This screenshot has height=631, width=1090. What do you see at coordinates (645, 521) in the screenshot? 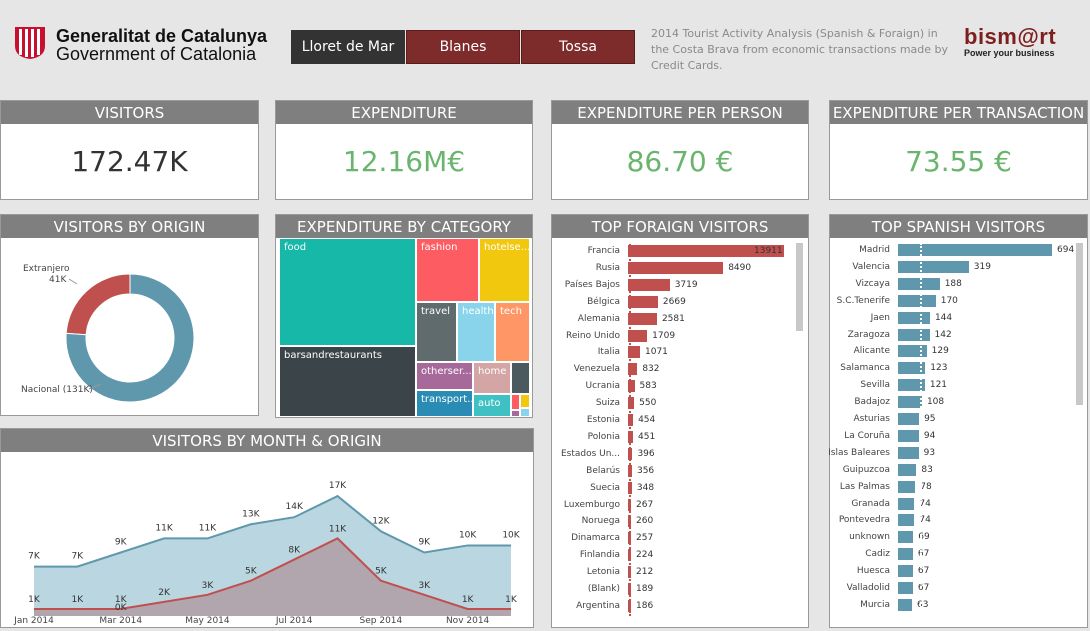
I see `bar-value: 260` at bounding box center [645, 521].